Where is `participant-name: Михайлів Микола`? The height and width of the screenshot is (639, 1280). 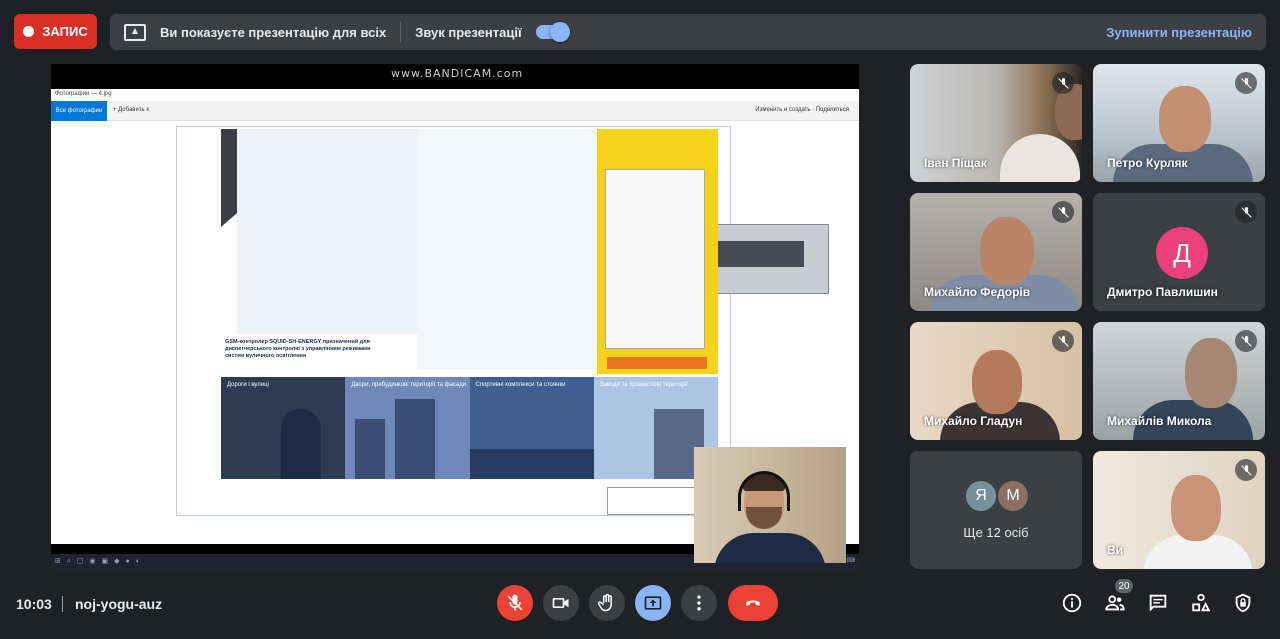 participant-name: Михайлів Микола is located at coordinates (1159, 421).